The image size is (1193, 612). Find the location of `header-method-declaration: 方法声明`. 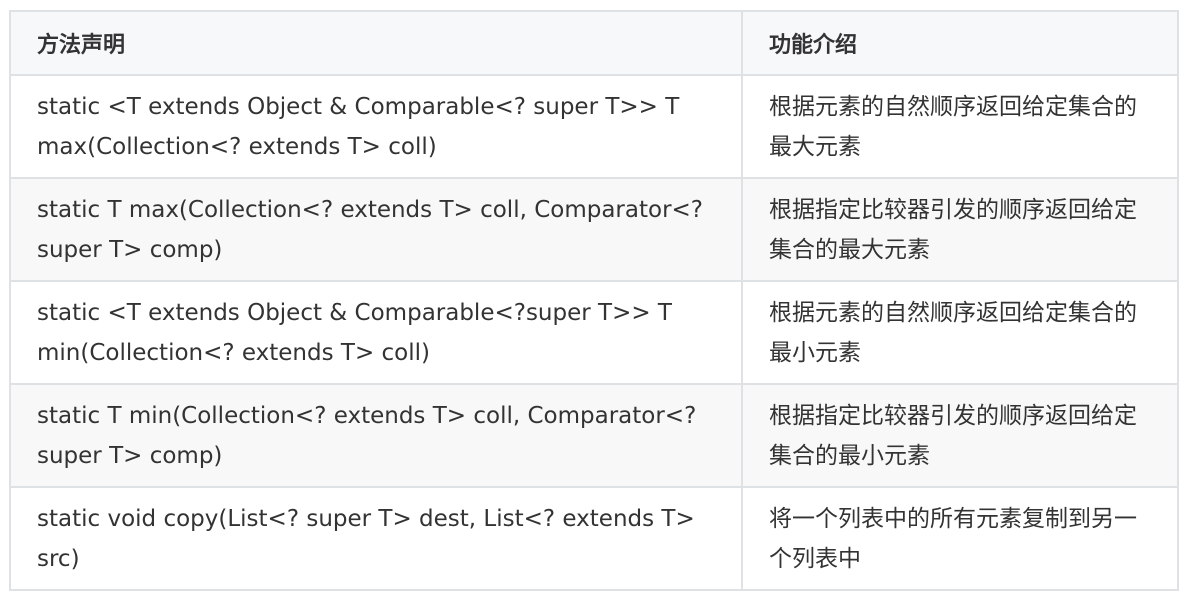

header-method-declaration: 方法声明 is located at coordinates (376, 43).